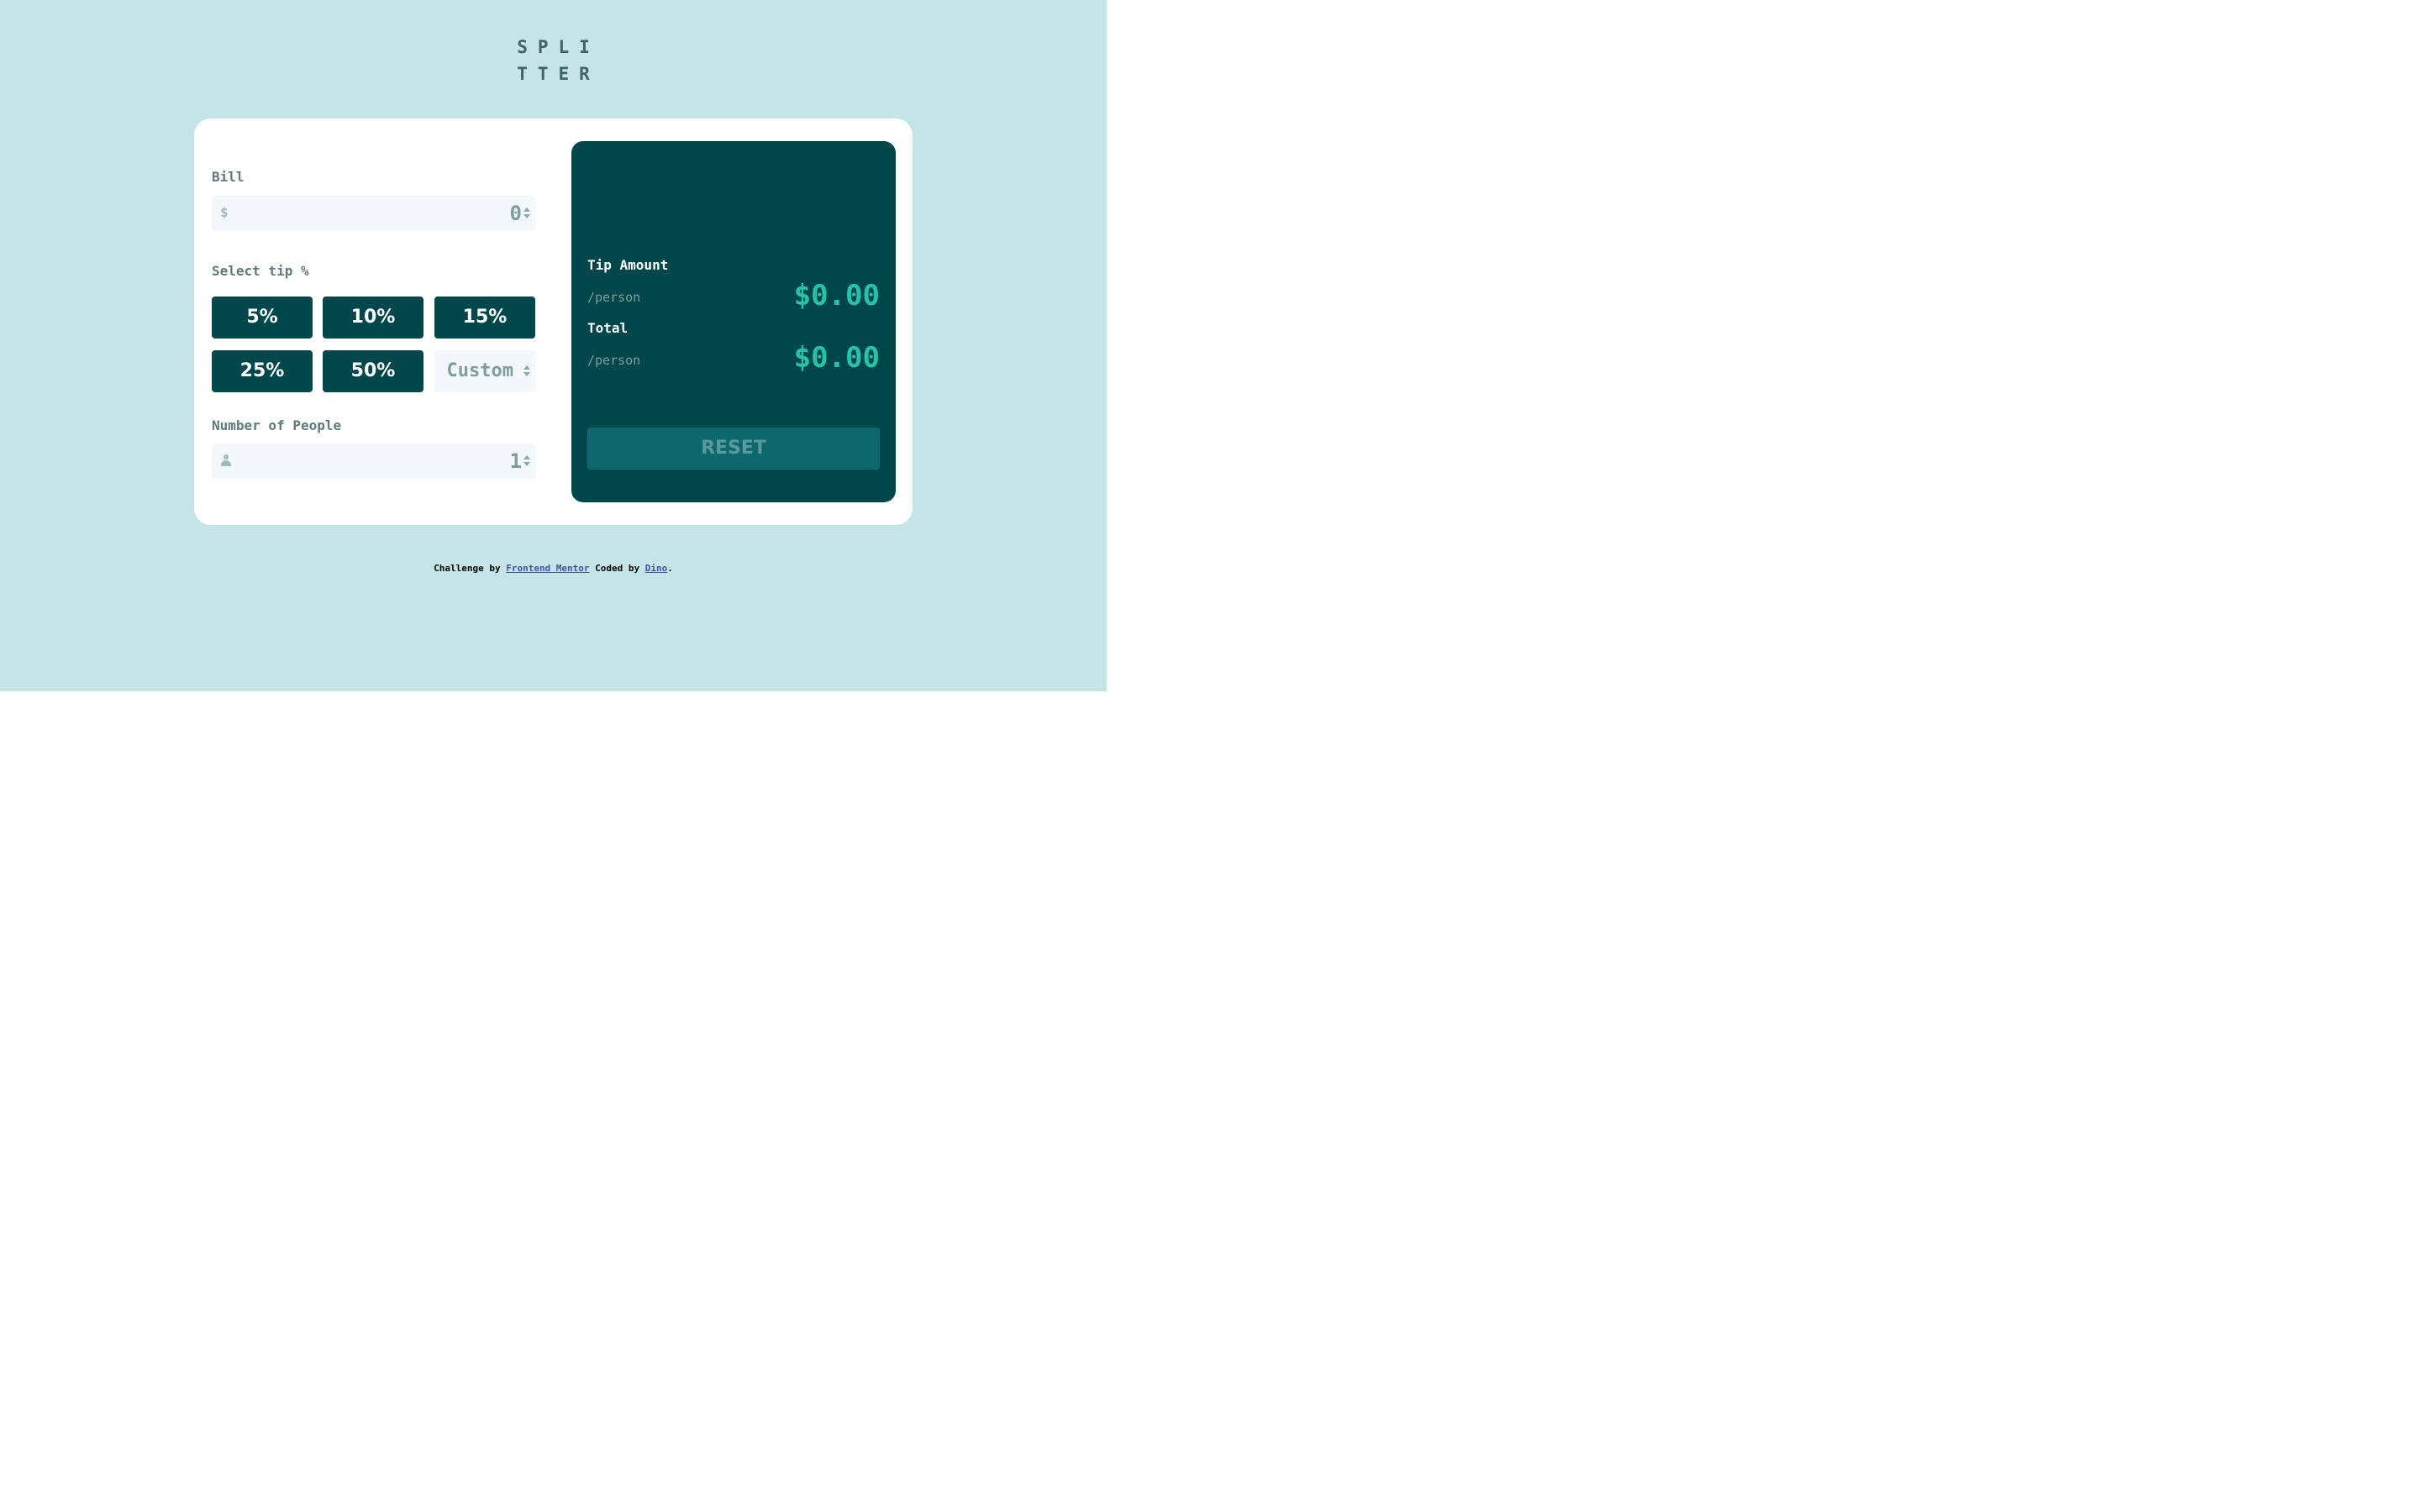 The width and height of the screenshot is (2420, 1512). Describe the element at coordinates (558, 74) in the screenshot. I see `logo-line-2: TTER` at that location.